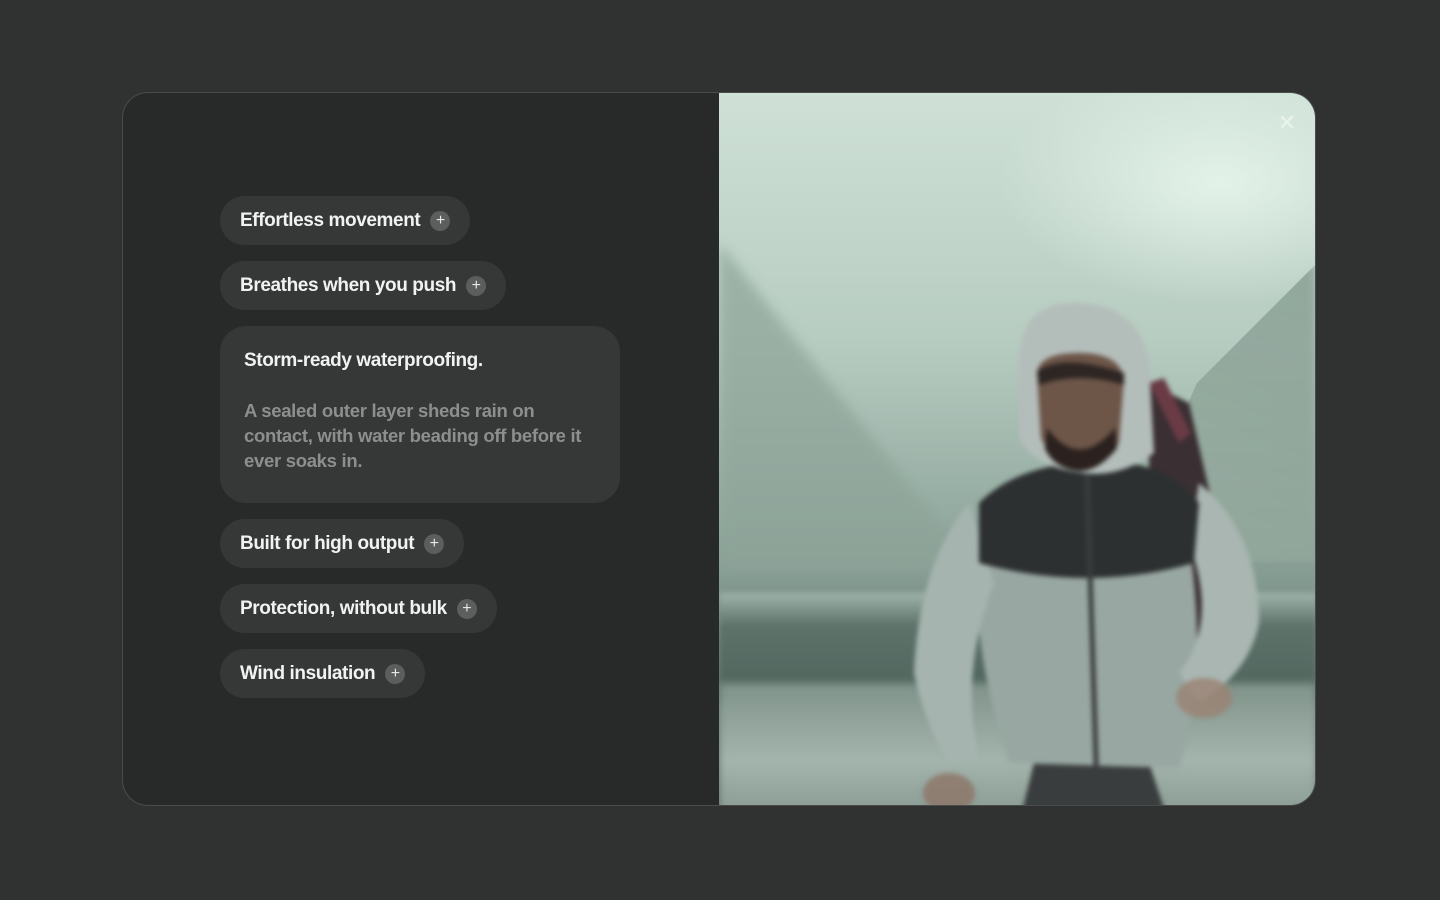 This screenshot has width=1440, height=900. I want to click on feature-chip-label: Built for high output, so click(327, 543).